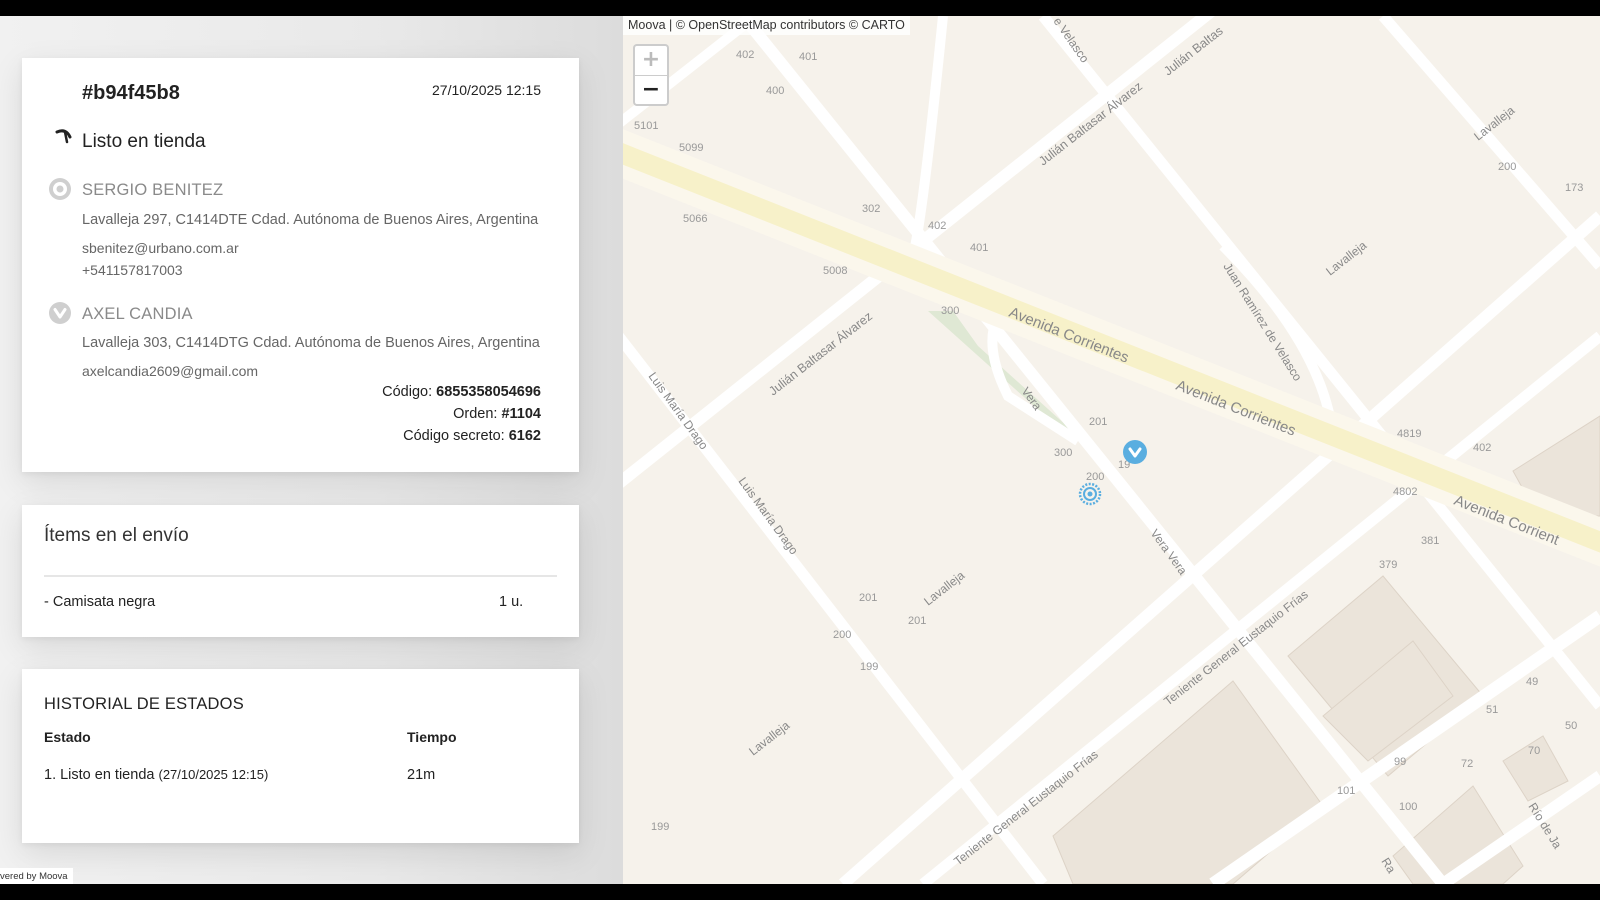  What do you see at coordinates (871, 209) in the screenshot?
I see `house-number: 302` at bounding box center [871, 209].